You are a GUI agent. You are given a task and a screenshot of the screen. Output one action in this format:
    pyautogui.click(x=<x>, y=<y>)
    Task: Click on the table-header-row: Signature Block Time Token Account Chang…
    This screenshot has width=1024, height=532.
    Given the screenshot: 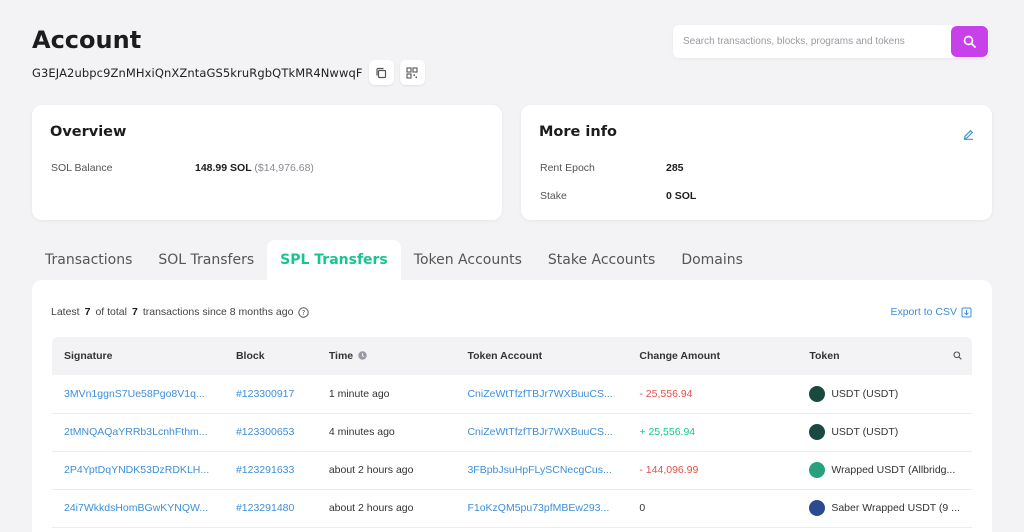 What is the action you would take?
    pyautogui.click(x=512, y=356)
    